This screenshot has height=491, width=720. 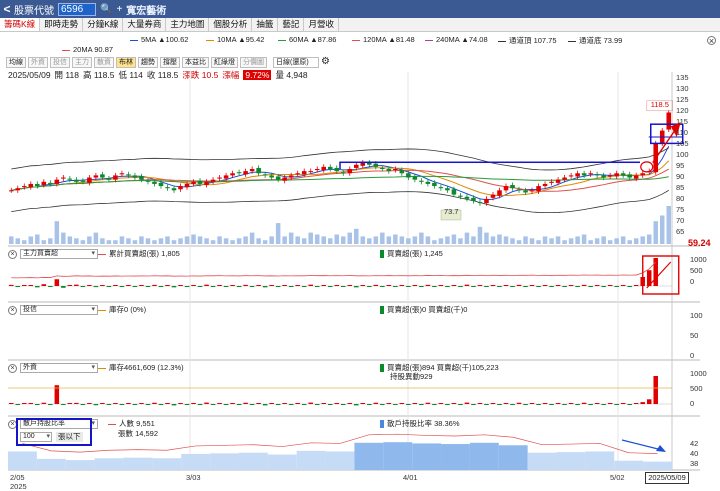 What do you see at coordinates (642, 445) in the screenshot?
I see `holder-arrow` at bounding box center [642, 445].